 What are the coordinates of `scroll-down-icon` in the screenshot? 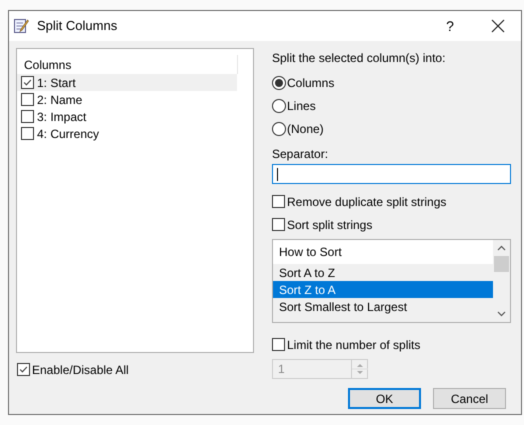 It's located at (501, 314).